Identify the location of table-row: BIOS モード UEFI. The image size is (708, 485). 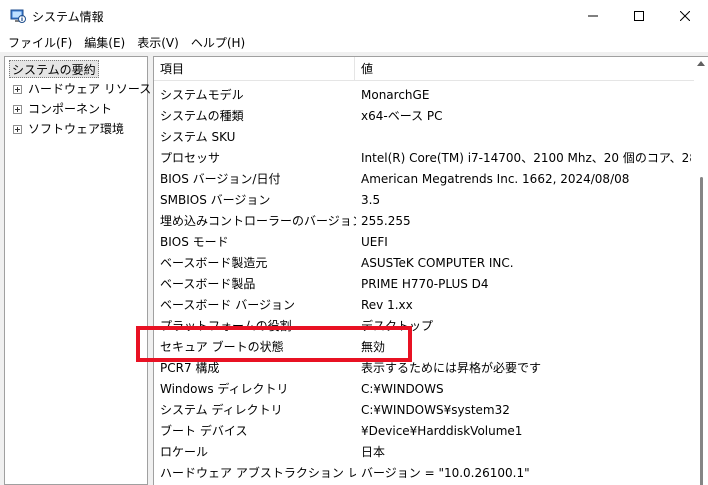
(424, 242).